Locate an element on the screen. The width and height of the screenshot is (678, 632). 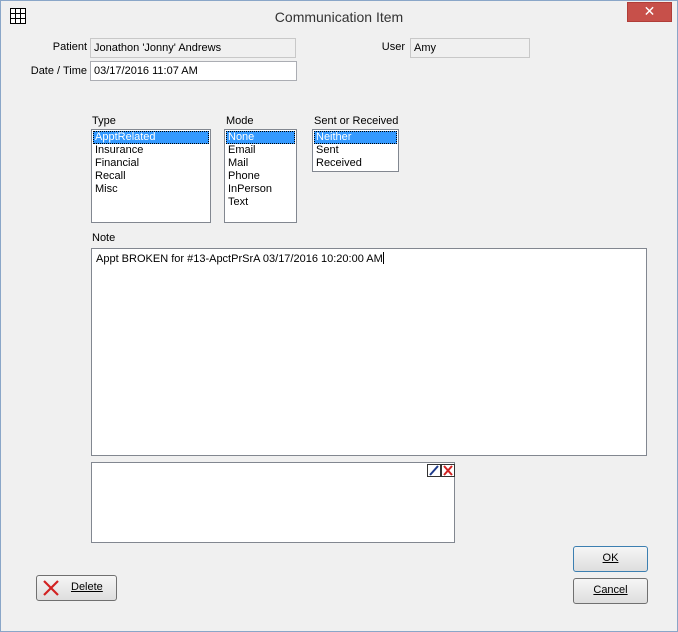
sent-received-option: Sent is located at coordinates (355, 150).